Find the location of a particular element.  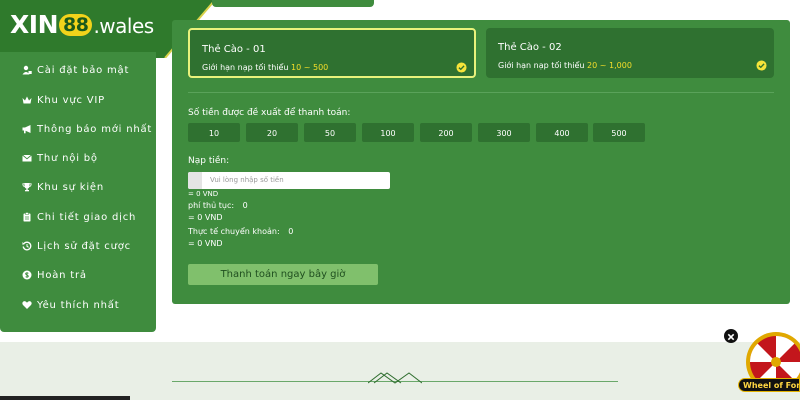

amount-input-group is located at coordinates (289, 180).